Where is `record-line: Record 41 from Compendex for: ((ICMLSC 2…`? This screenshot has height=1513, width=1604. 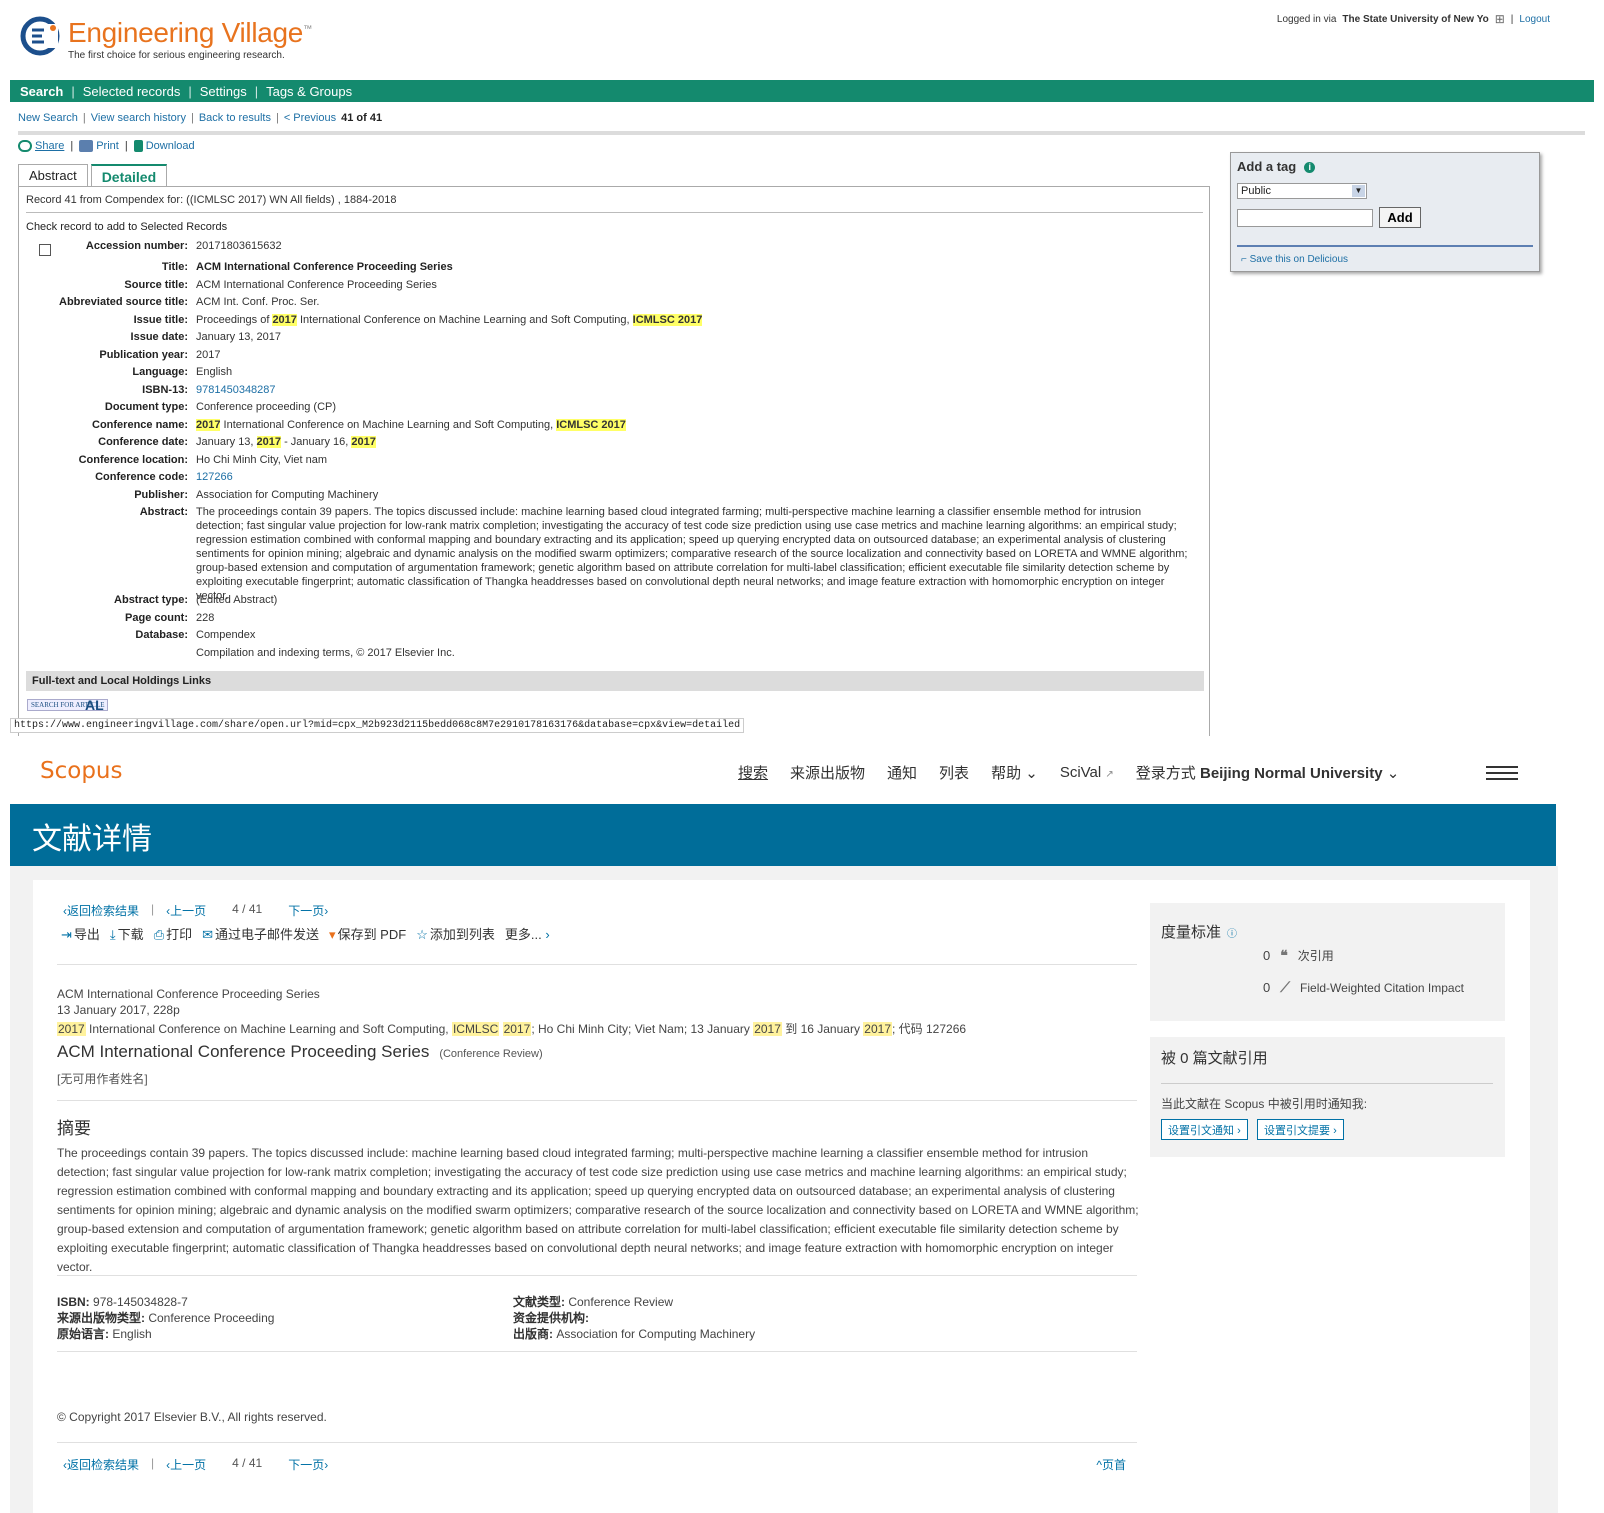
record-line: Record 41 from Compendex for: ((ICMLSC 2… is located at coordinates (211, 200).